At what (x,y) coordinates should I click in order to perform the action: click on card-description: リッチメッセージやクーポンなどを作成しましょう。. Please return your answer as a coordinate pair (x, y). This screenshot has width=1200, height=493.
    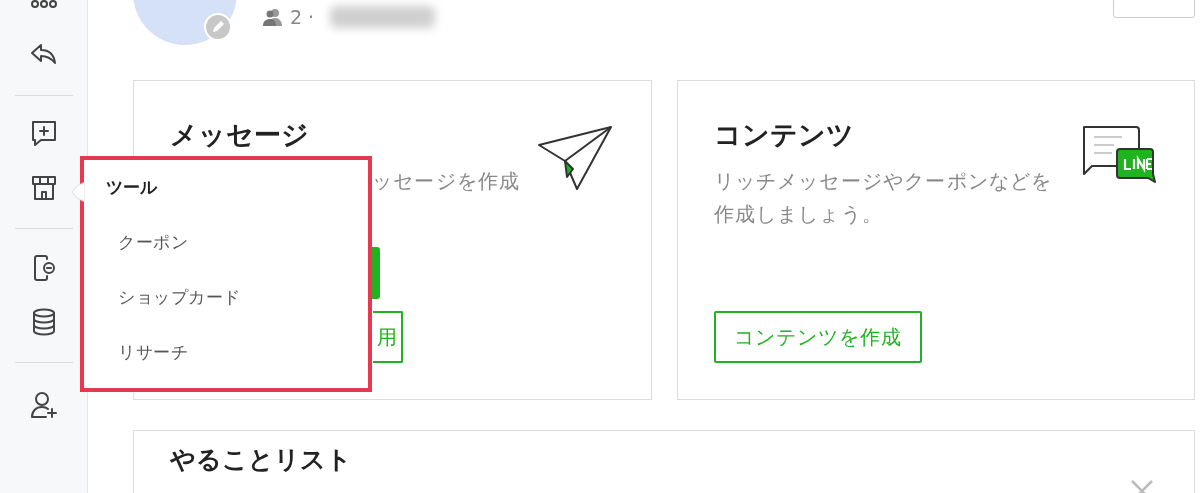
    Looking at the image, I should click on (883, 198).